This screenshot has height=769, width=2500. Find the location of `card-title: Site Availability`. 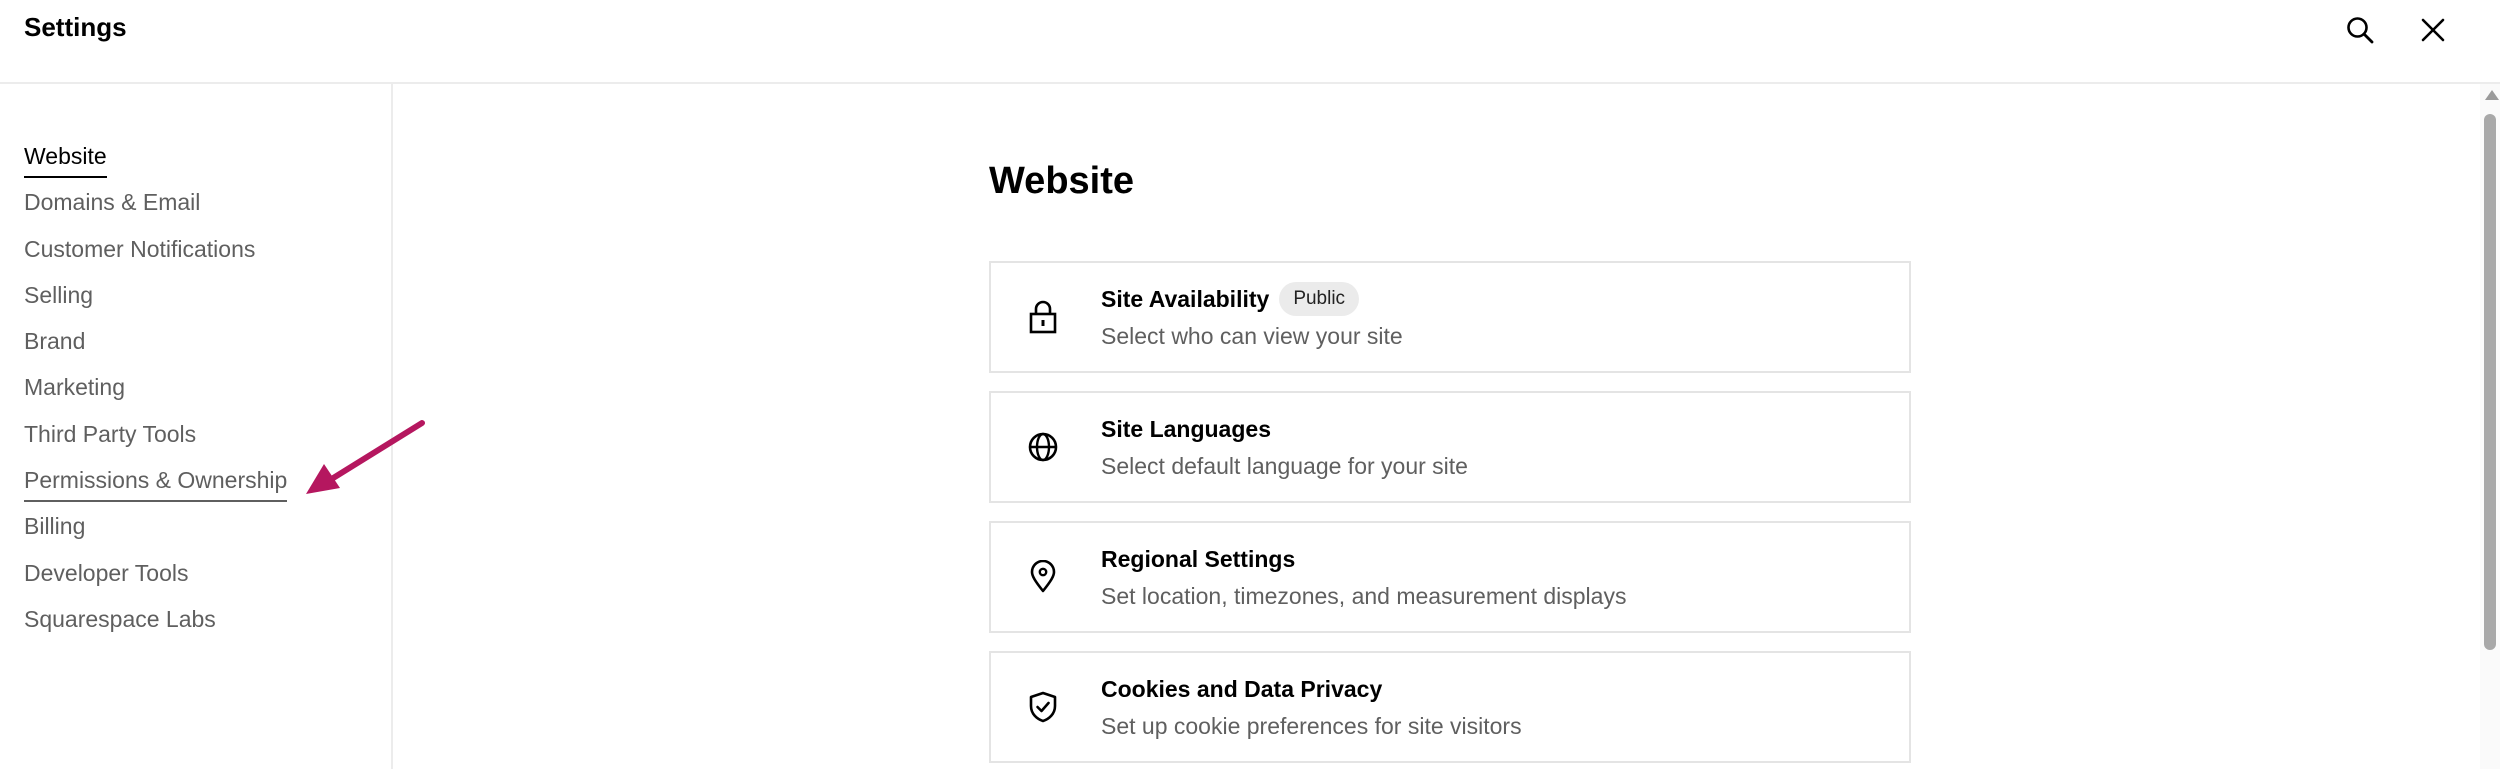

card-title: Site Availability is located at coordinates (1185, 299).